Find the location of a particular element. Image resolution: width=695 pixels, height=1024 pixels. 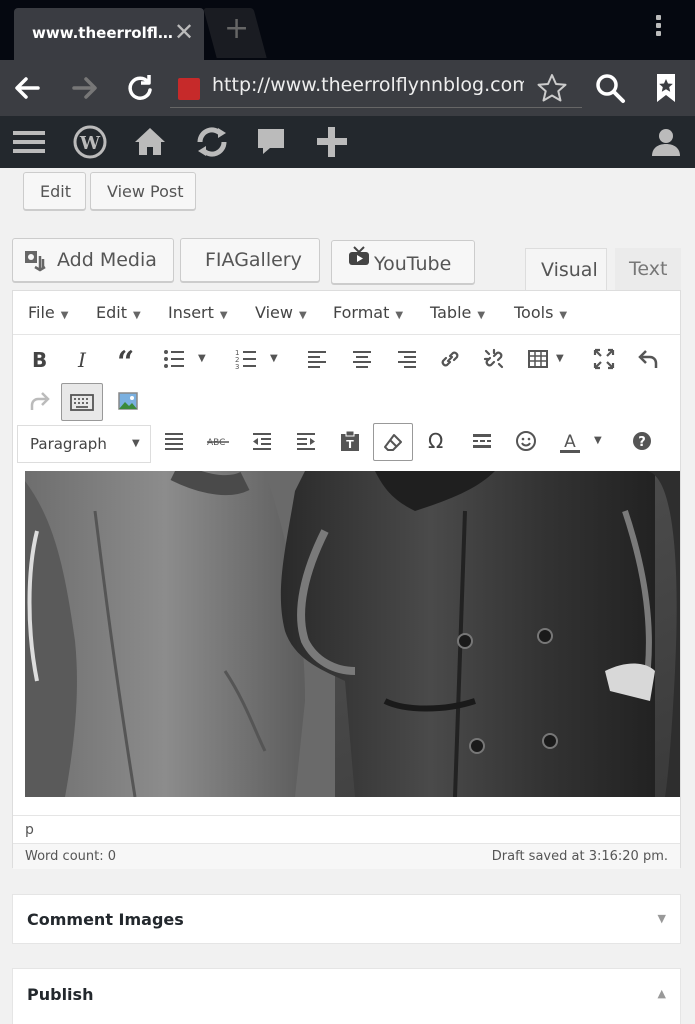

numbered-list-dropdown-icon: ▼ is located at coordinates (274, 359).